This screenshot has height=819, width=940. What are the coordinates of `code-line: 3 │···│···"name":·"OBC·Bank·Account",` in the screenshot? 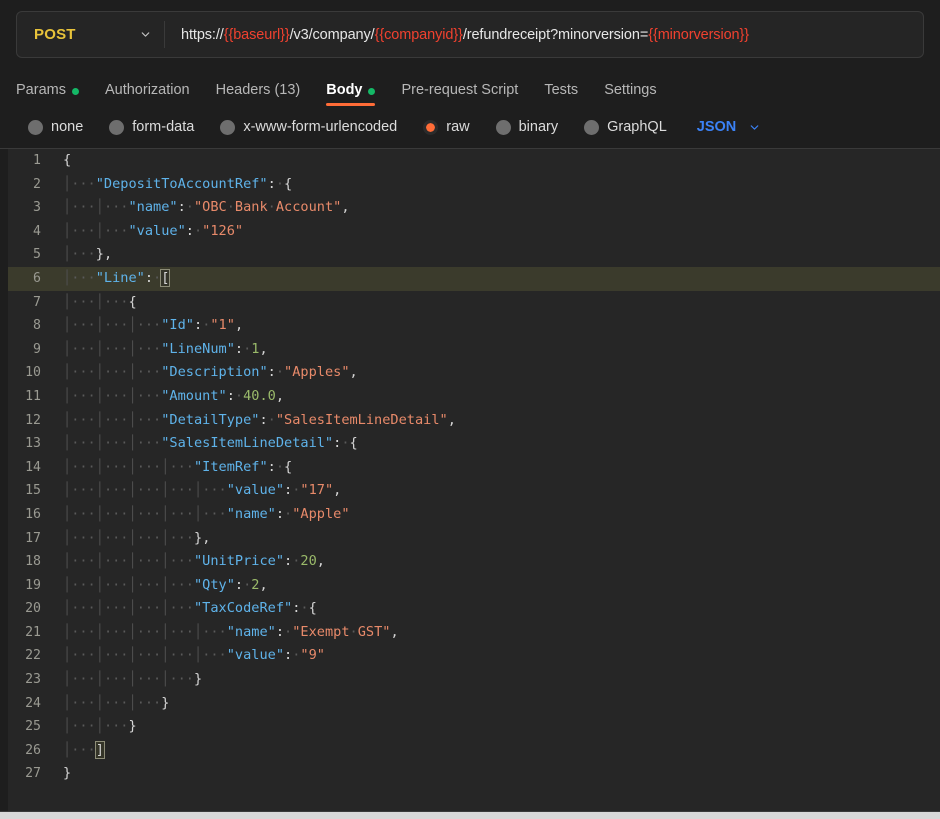 It's located at (474, 208).